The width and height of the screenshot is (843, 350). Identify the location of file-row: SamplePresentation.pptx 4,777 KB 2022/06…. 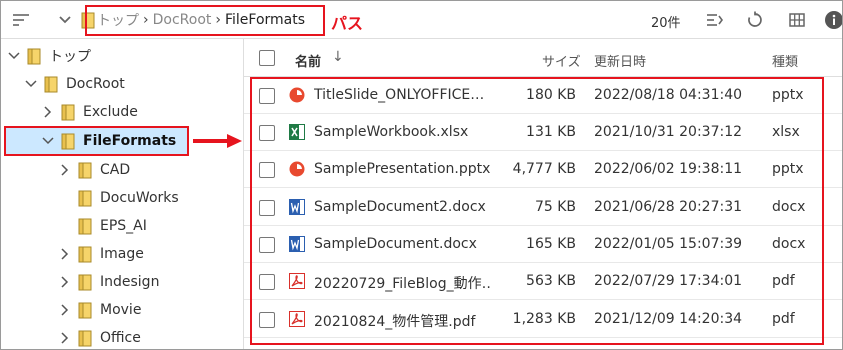
(543, 169).